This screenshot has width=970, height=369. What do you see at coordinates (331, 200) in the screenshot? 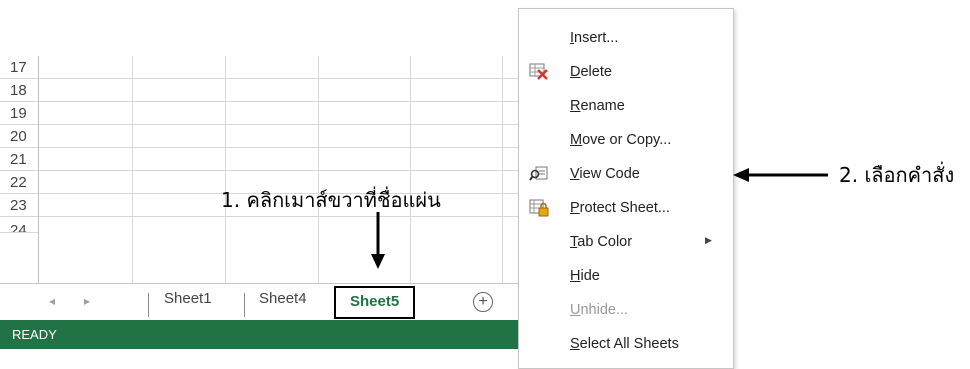
I see `annotation-step-1: 1. คลิกเมาส์ขวาที่ชื่อแผ่น` at bounding box center [331, 200].